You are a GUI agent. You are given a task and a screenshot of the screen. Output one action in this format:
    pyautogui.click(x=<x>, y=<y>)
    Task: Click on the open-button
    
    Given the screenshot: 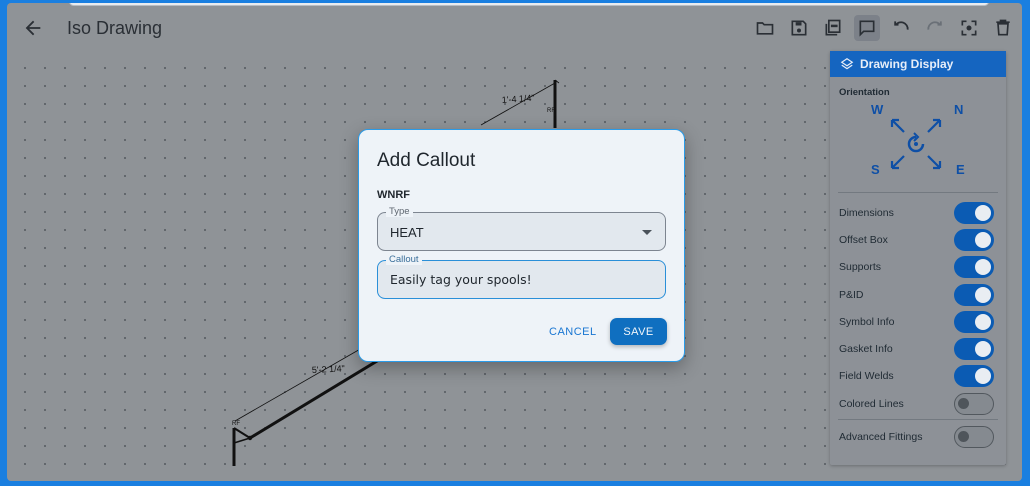 What is the action you would take?
    pyautogui.click(x=765, y=28)
    